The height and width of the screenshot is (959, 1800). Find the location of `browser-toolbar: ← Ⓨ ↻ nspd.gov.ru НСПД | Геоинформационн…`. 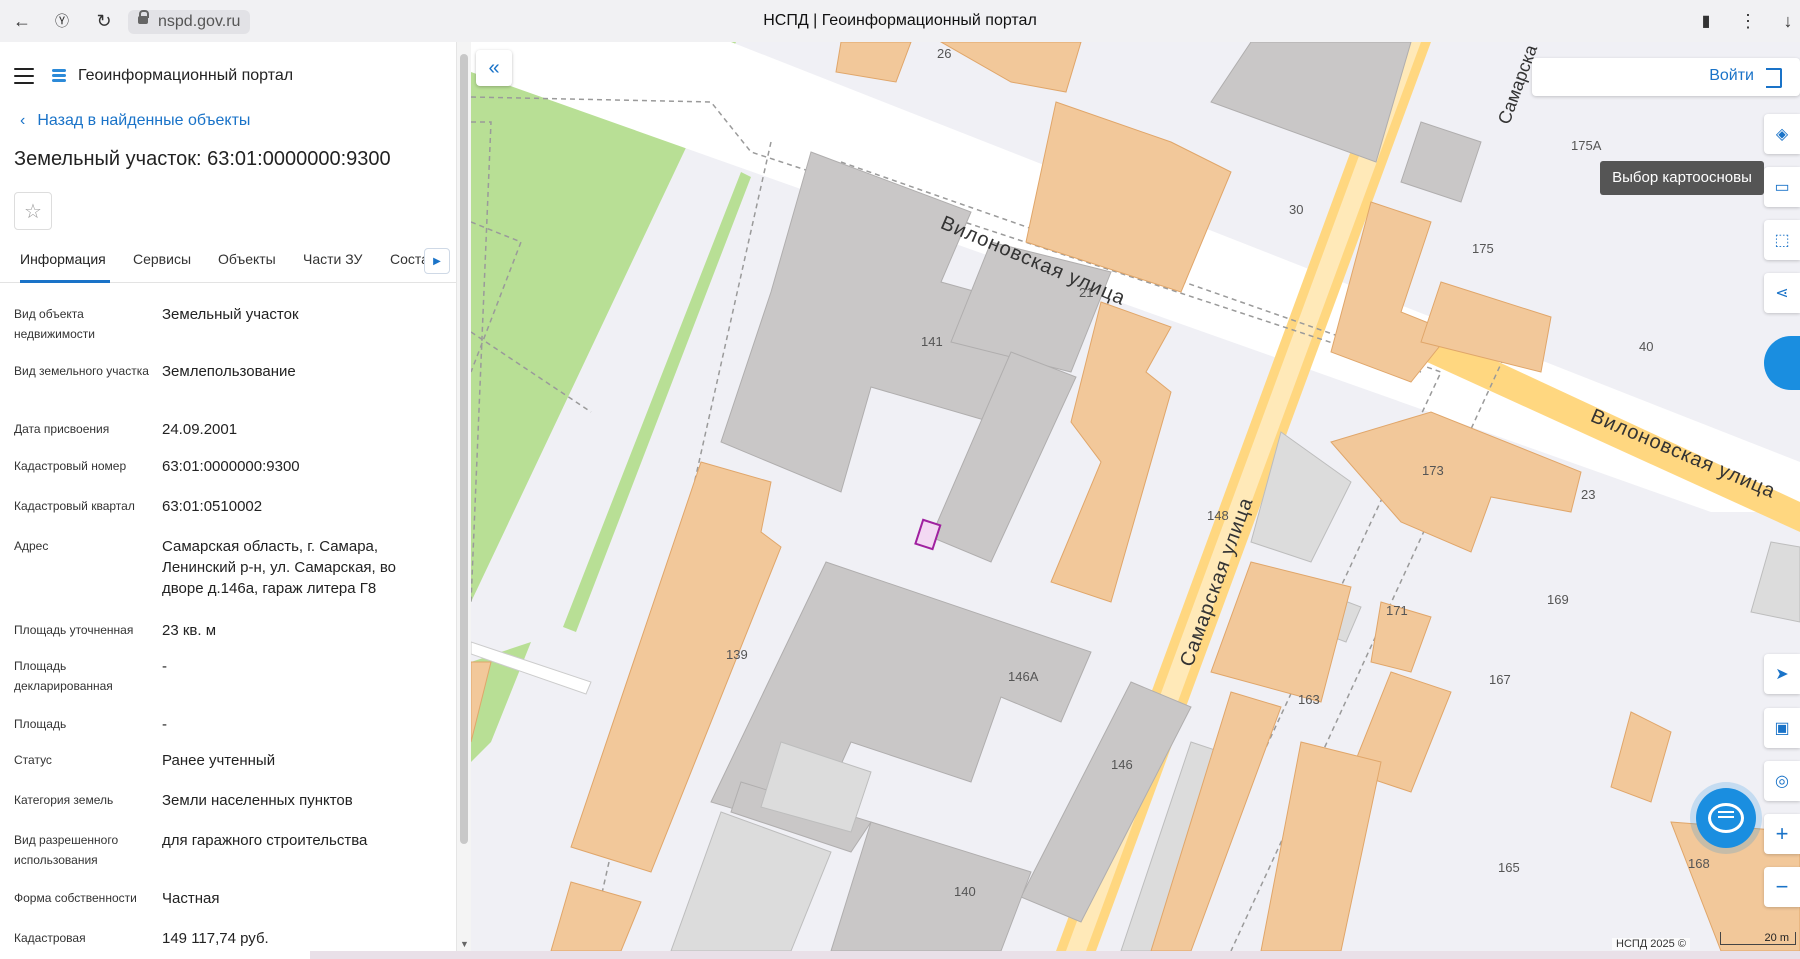

browser-toolbar: ← Ⓨ ↻ nspd.gov.ru НСПД | Геоинформационн… is located at coordinates (900, 21).